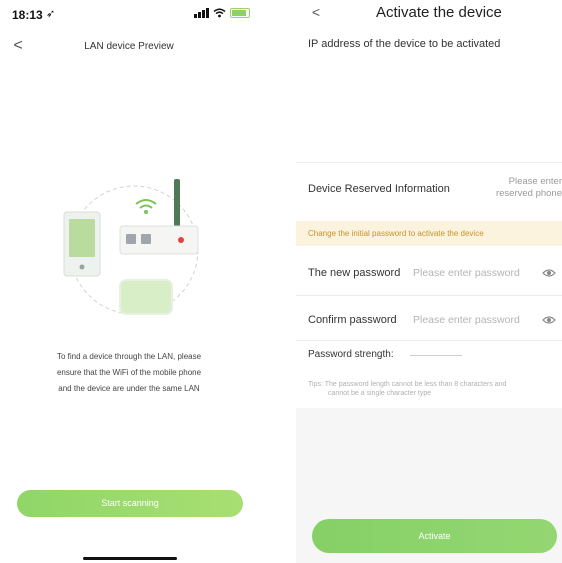  Describe the element at coordinates (354, 273) in the screenshot. I see `new-password-label: The new password` at that location.